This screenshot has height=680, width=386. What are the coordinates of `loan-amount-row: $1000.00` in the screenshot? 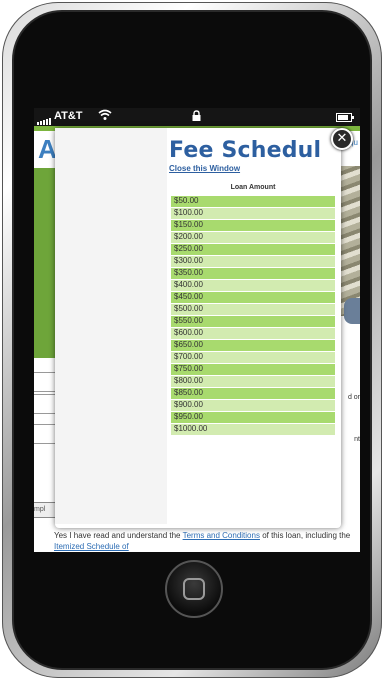 It's located at (253, 430).